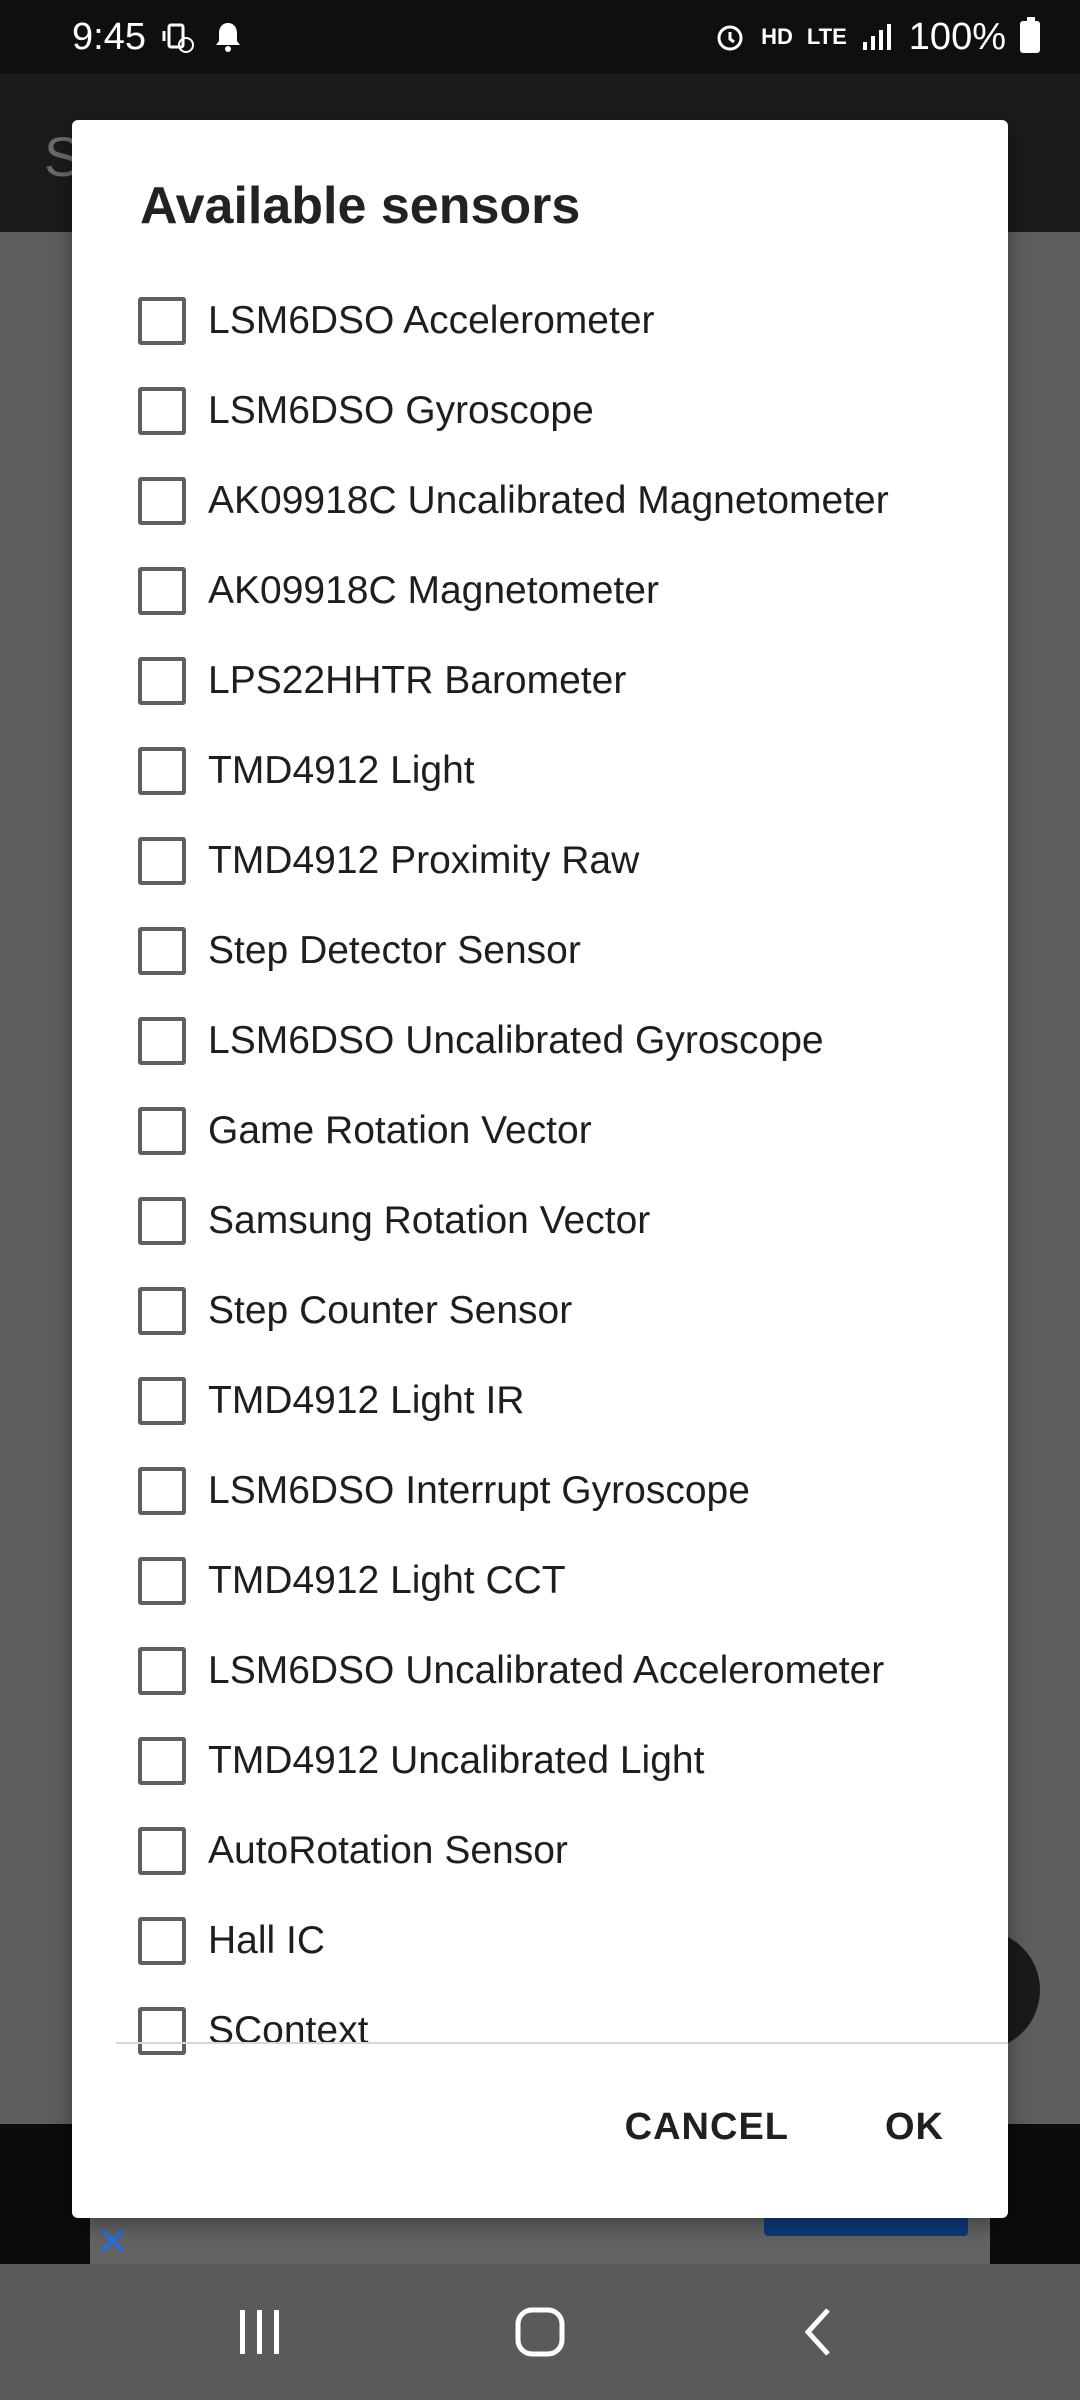  What do you see at coordinates (707, 2127) in the screenshot?
I see `cancel-button: CANCEL` at bounding box center [707, 2127].